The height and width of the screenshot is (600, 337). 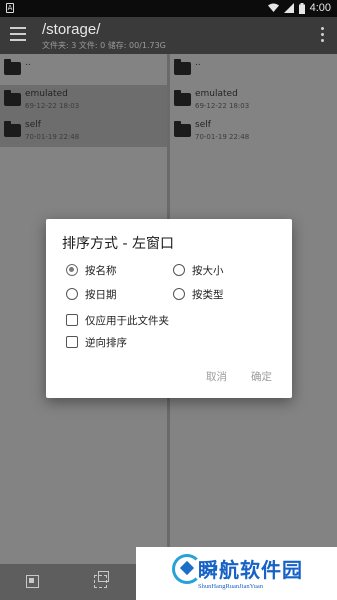 I want to click on radio-sort-by-name, so click(x=72, y=270).